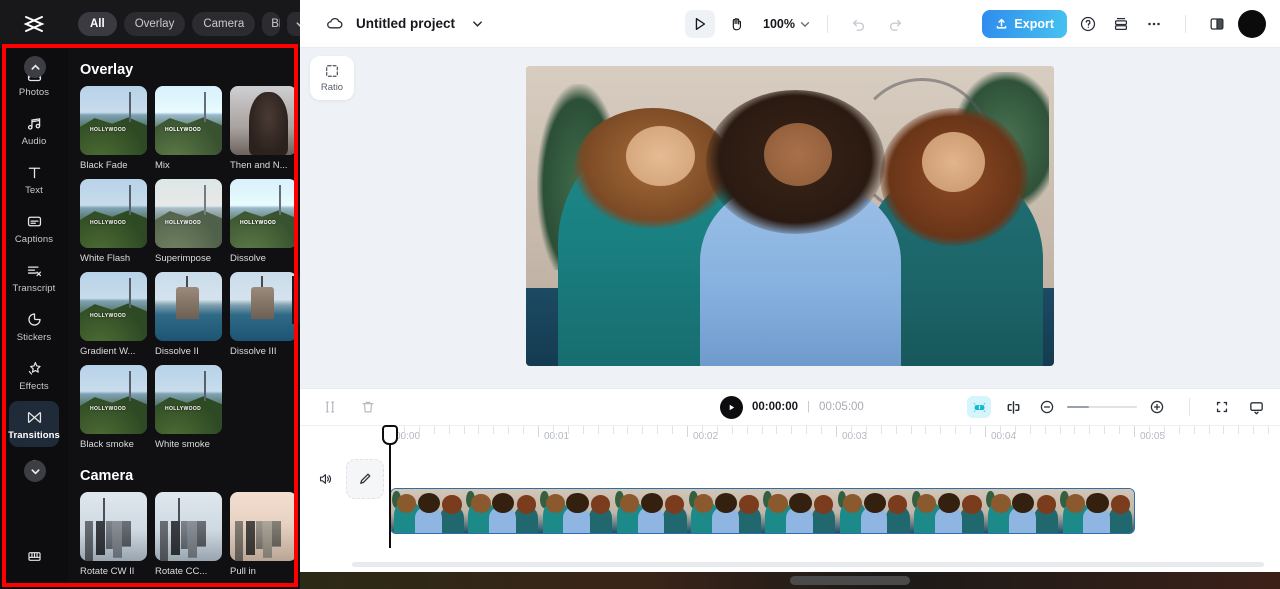 The image size is (1280, 589). I want to click on filter-chips-expand-button, so click(293, 24).